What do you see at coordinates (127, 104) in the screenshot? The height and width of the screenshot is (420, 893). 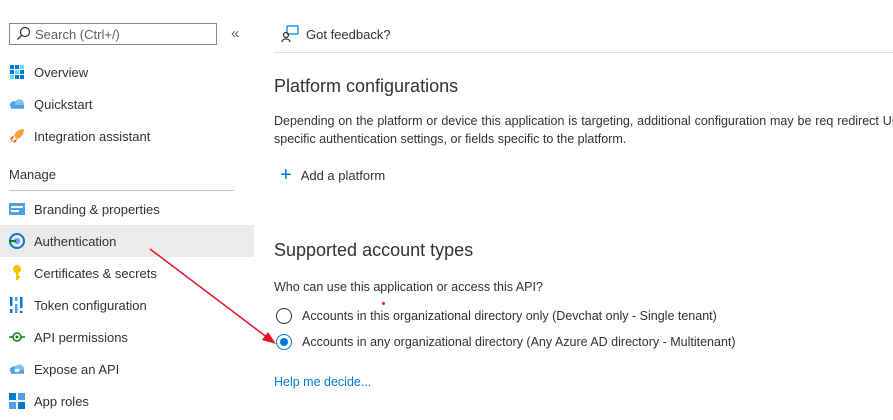 I see `sidebar-item-quickstart: Quickstart` at bounding box center [127, 104].